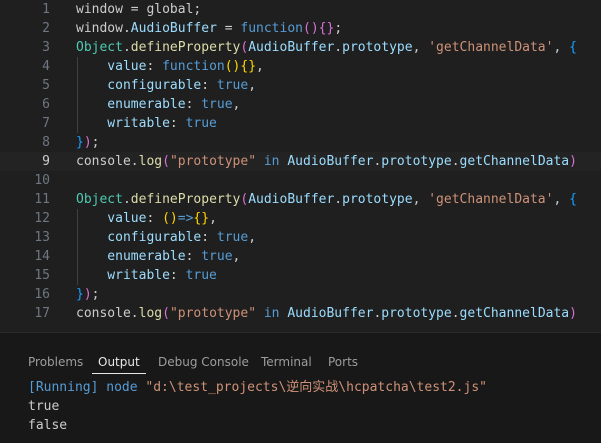 This screenshot has height=443, width=601. What do you see at coordinates (42, 237) in the screenshot?
I see `line-number: 13` at bounding box center [42, 237].